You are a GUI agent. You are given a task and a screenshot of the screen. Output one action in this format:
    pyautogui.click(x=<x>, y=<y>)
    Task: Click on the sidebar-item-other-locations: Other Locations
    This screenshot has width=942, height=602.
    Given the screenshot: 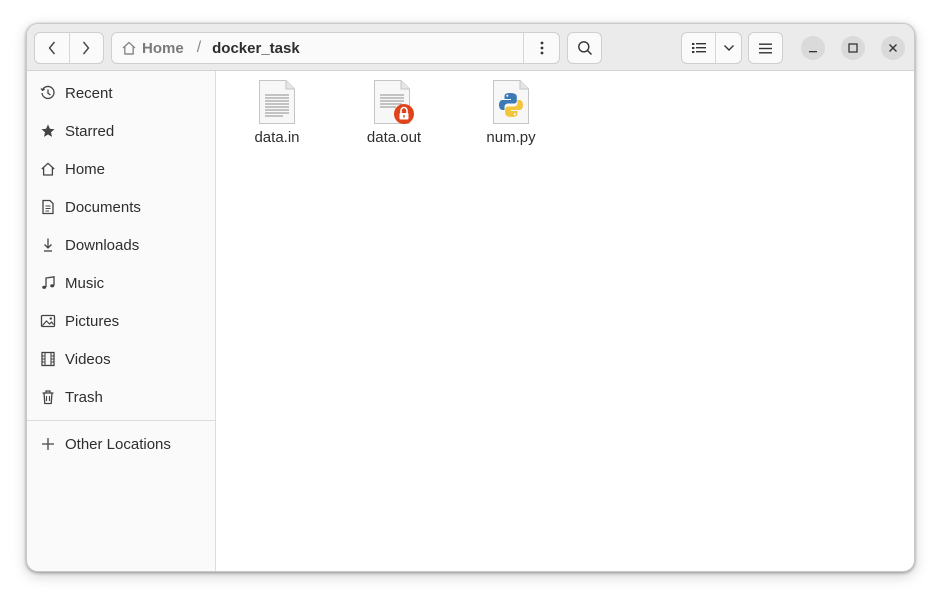 What is the action you would take?
    pyautogui.click(x=121, y=444)
    